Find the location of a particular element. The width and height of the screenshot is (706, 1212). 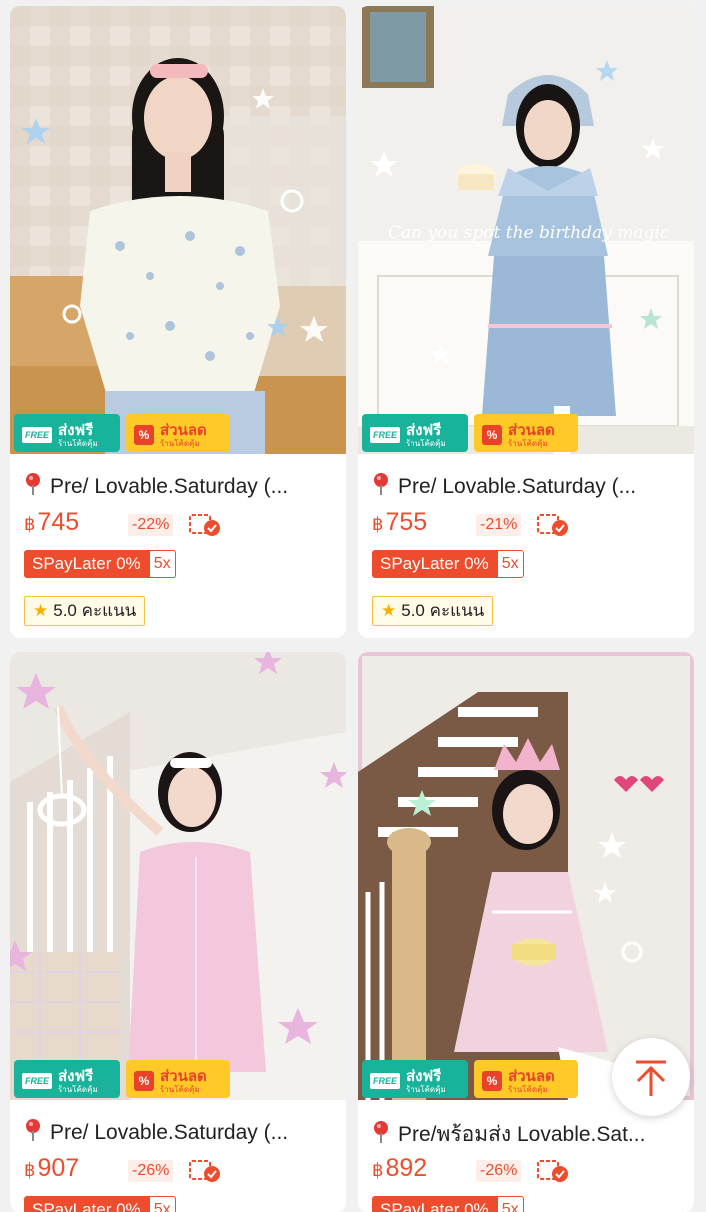

price-row: ฿892 -26% is located at coordinates (530, 1170).